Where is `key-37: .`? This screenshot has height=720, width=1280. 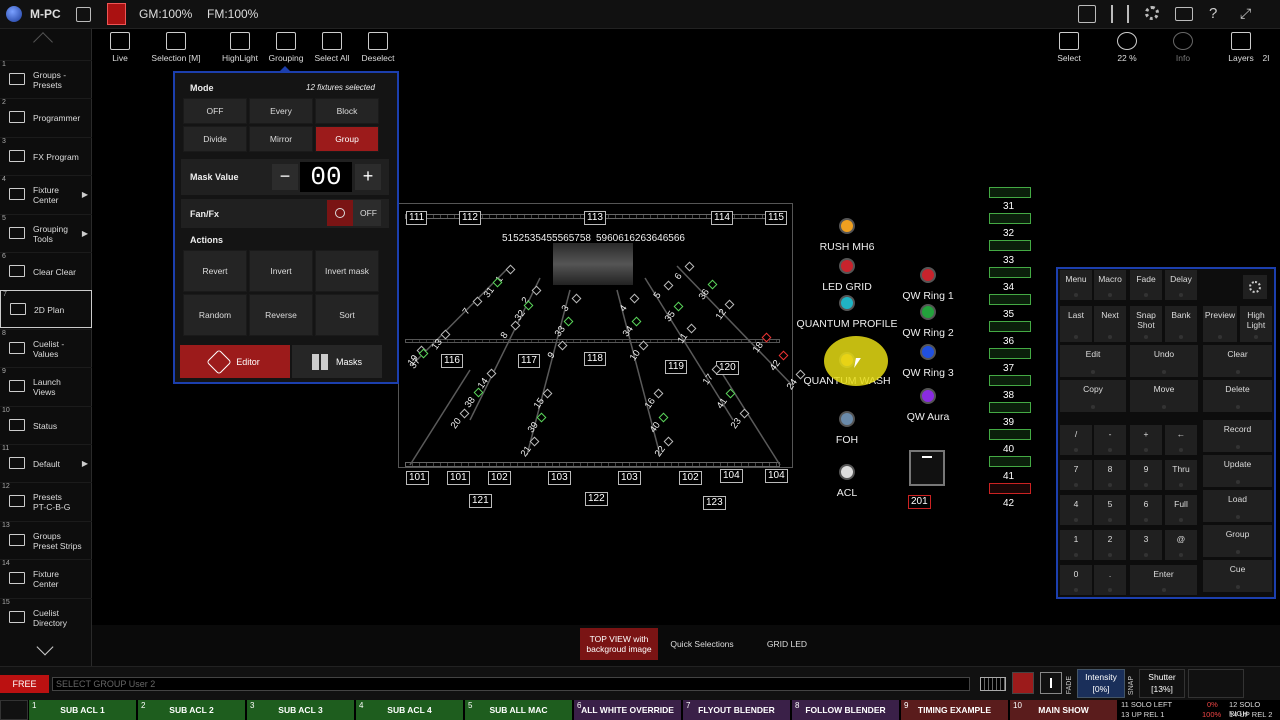 key-37: . is located at coordinates (1110, 580).